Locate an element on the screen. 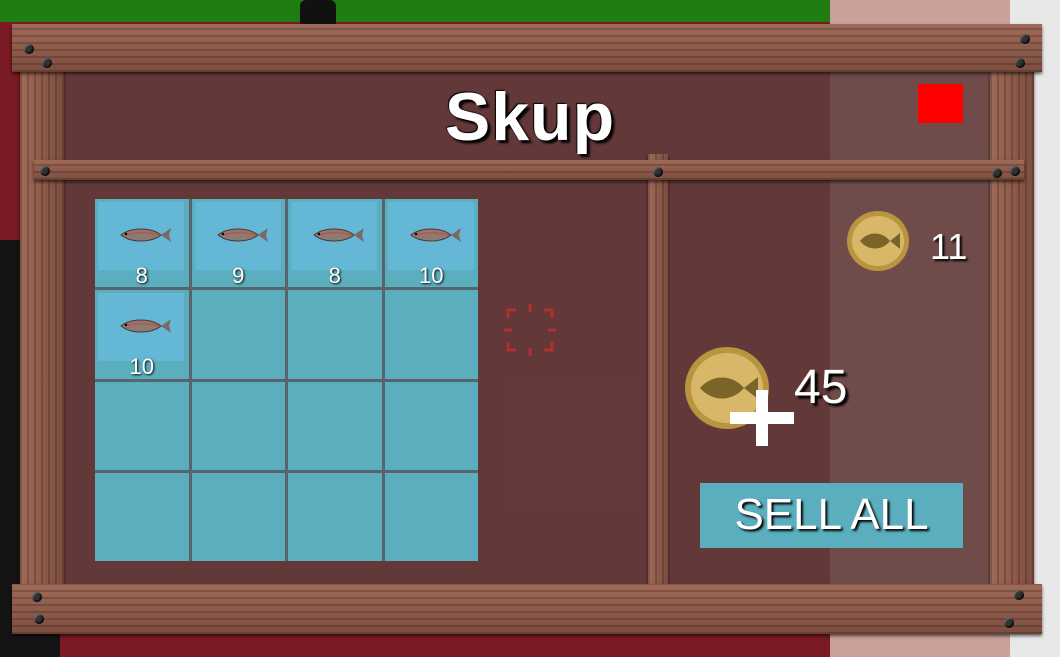  close-button is located at coordinates (940, 103).